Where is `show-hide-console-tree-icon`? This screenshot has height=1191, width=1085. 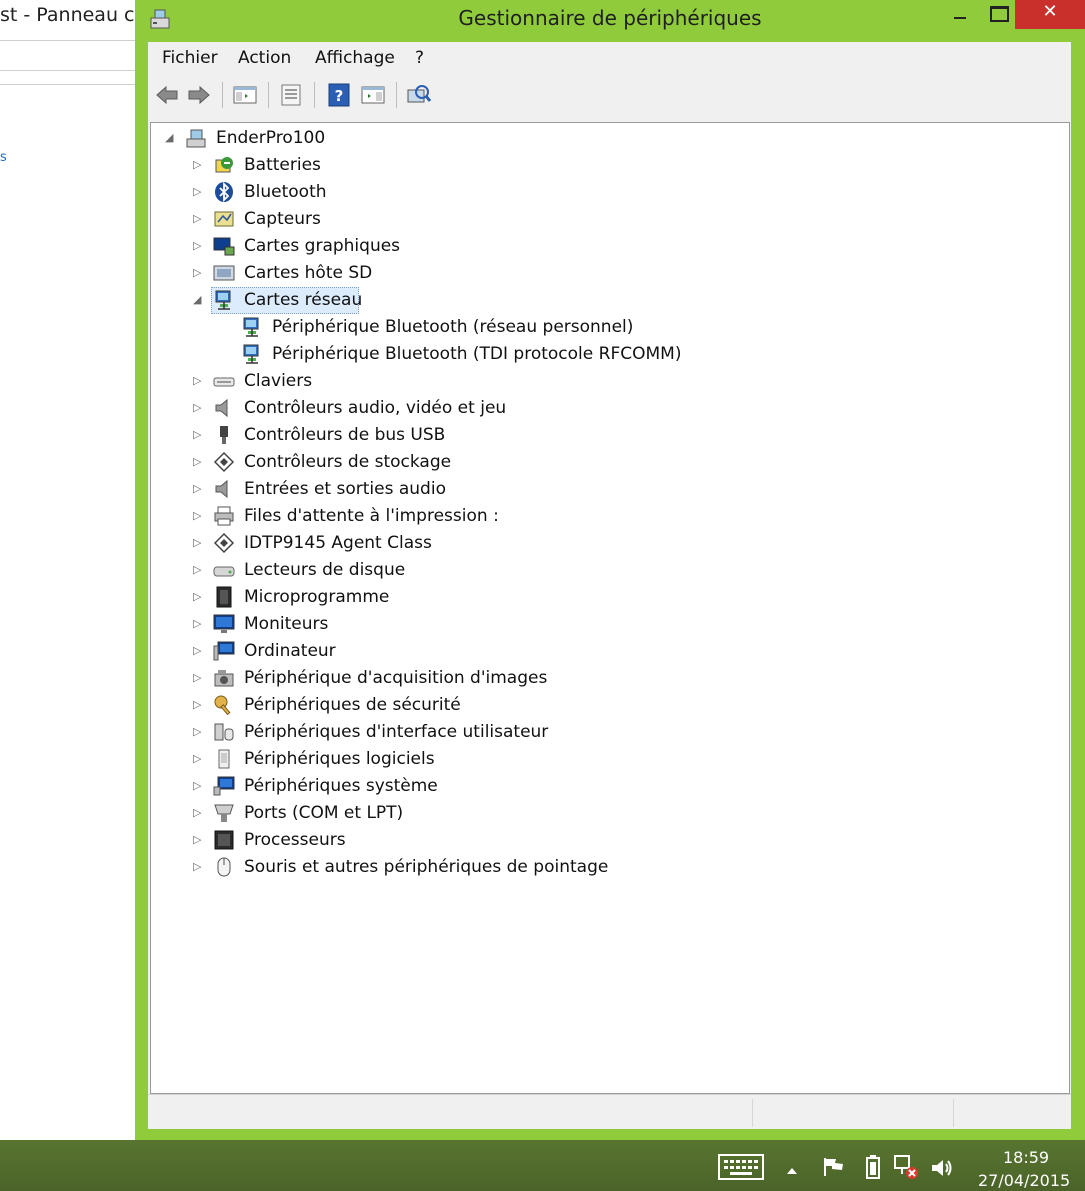
show-hide-console-tree-icon is located at coordinates (245, 95).